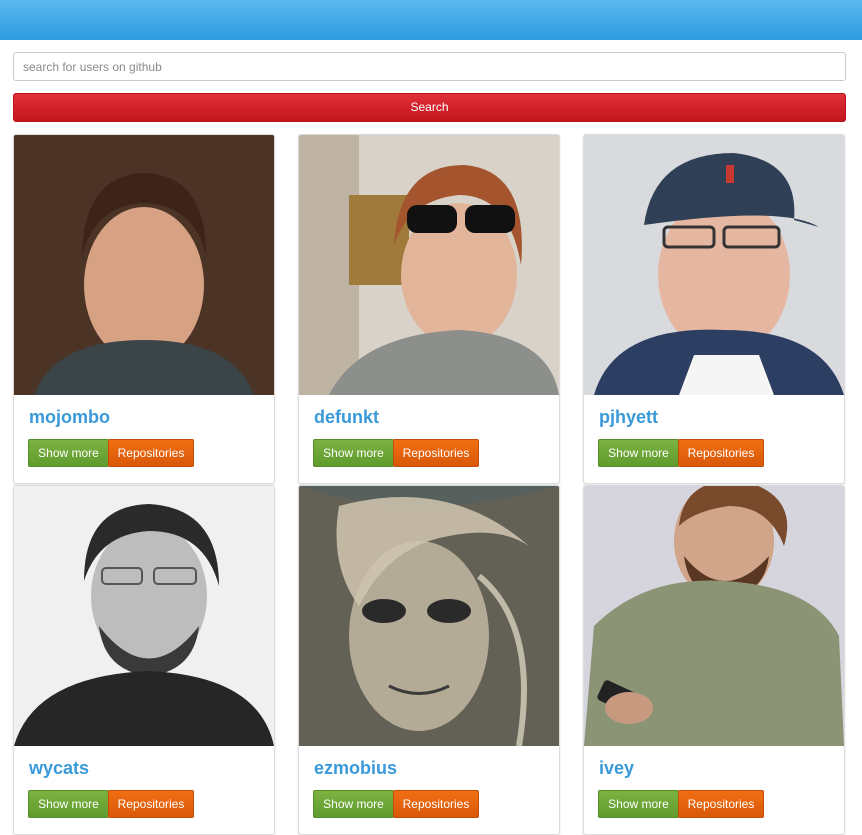  I want to click on user-card: pjhyett Show more Repositories, so click(714, 309).